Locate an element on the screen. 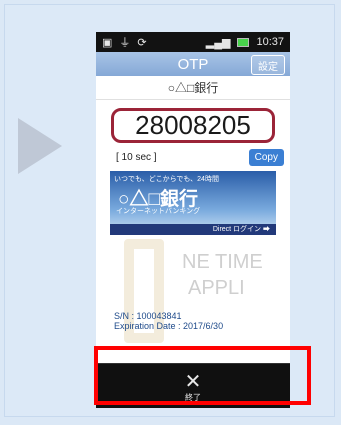 The width and height of the screenshot is (341, 425). settings-button: 設定 is located at coordinates (268, 65).